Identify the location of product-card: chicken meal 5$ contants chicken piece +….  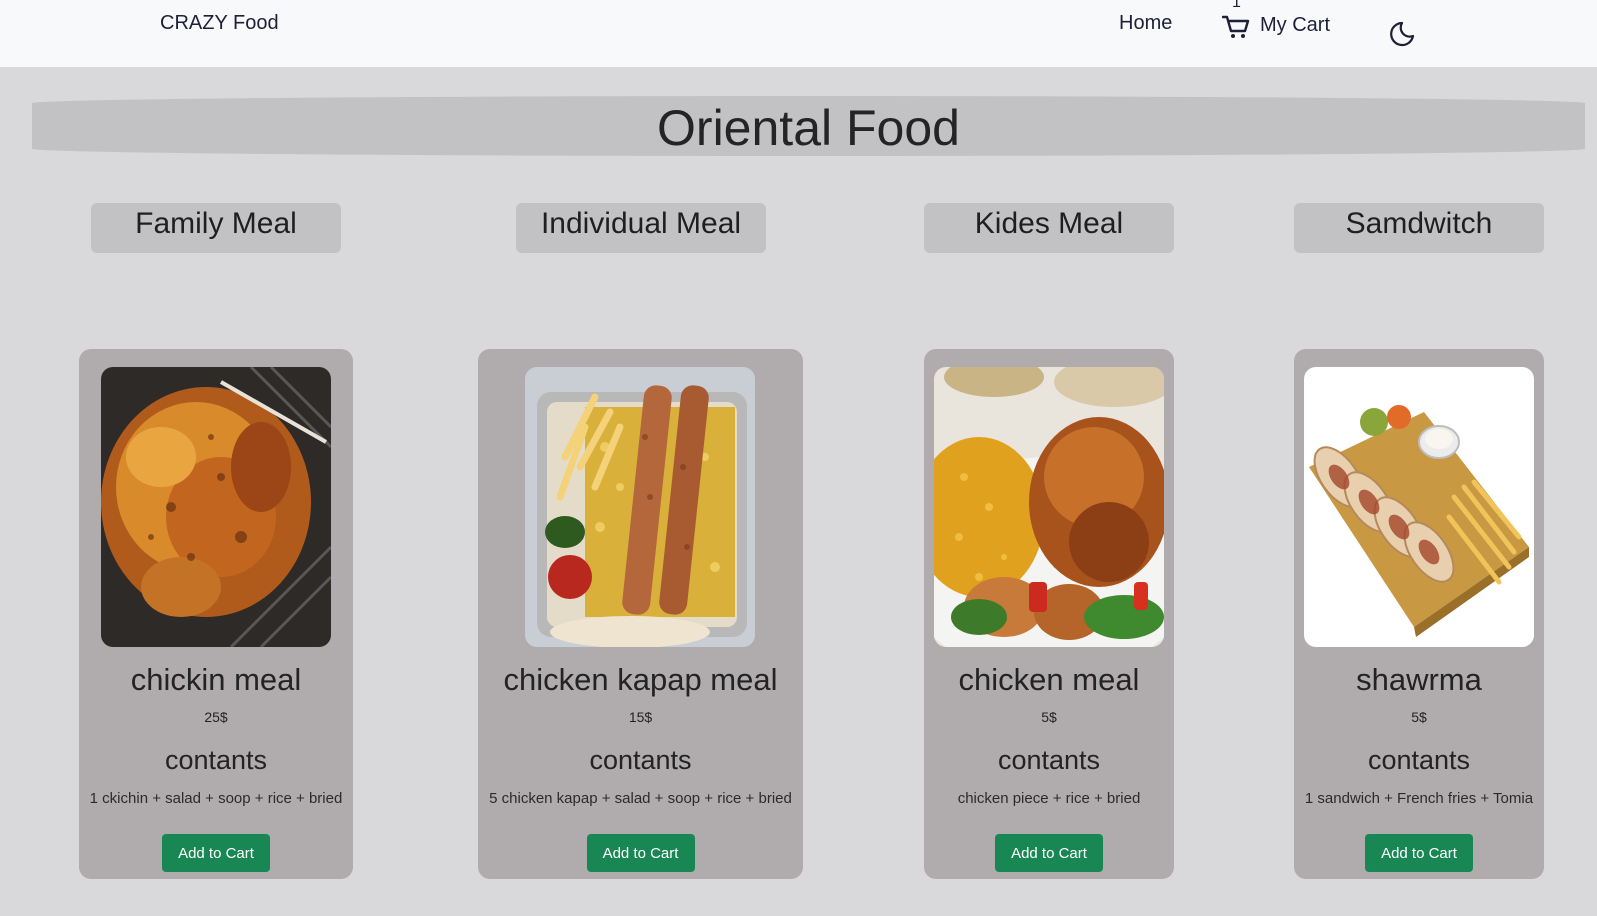
(1049, 614).